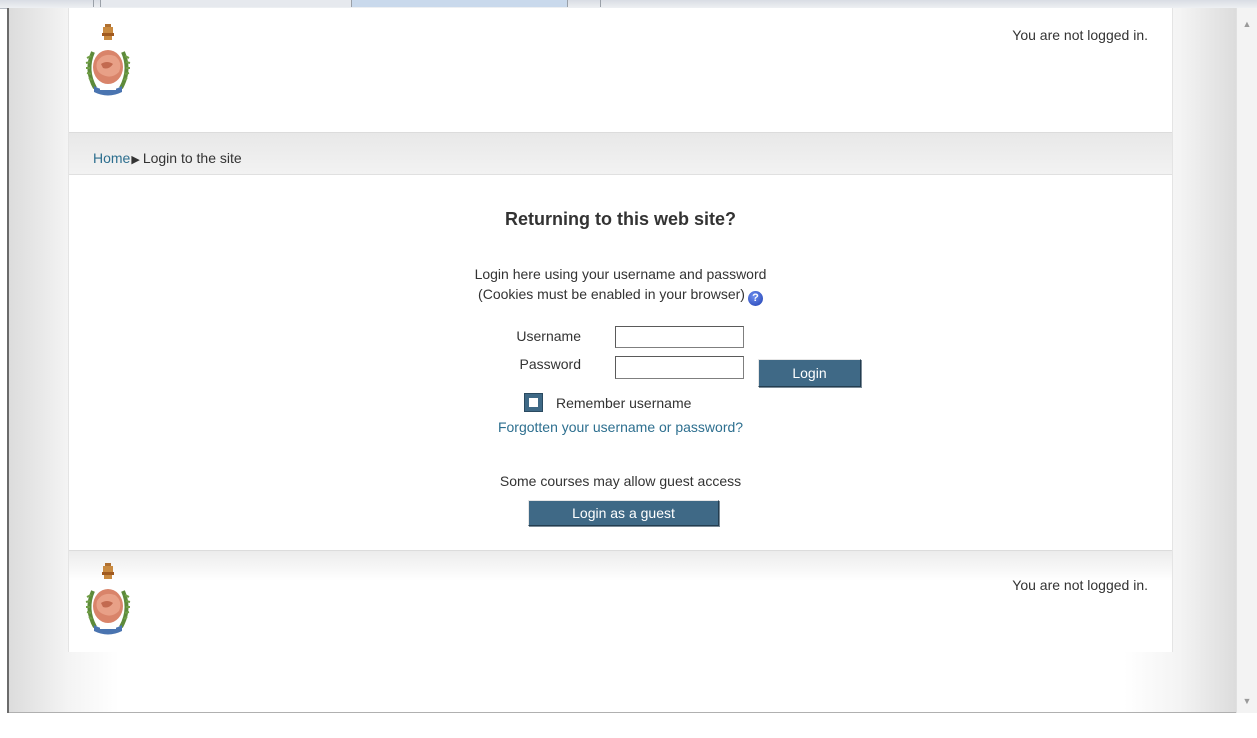 This screenshot has width=1257, height=738. What do you see at coordinates (623, 513) in the screenshot?
I see `guest-login-button: Login as a guest` at bounding box center [623, 513].